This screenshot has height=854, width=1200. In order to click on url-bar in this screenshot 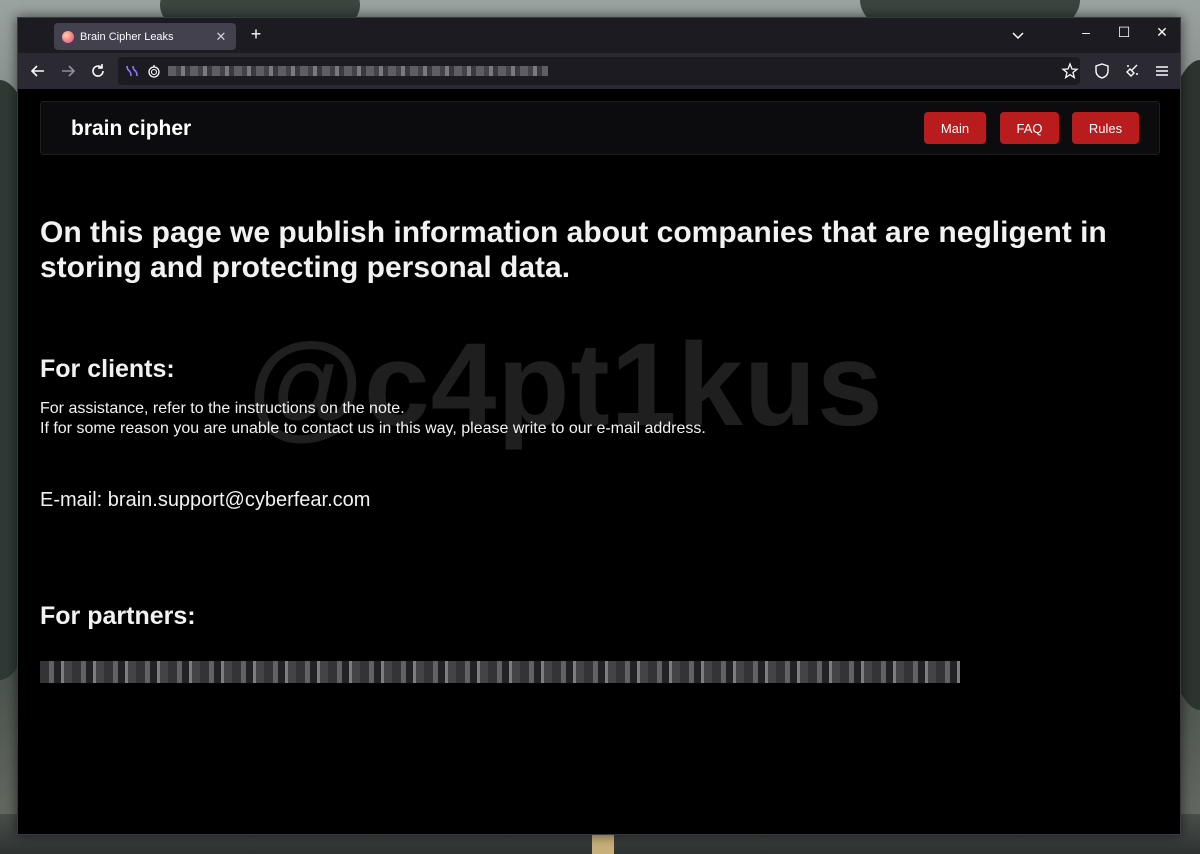, I will do `click(599, 71)`.